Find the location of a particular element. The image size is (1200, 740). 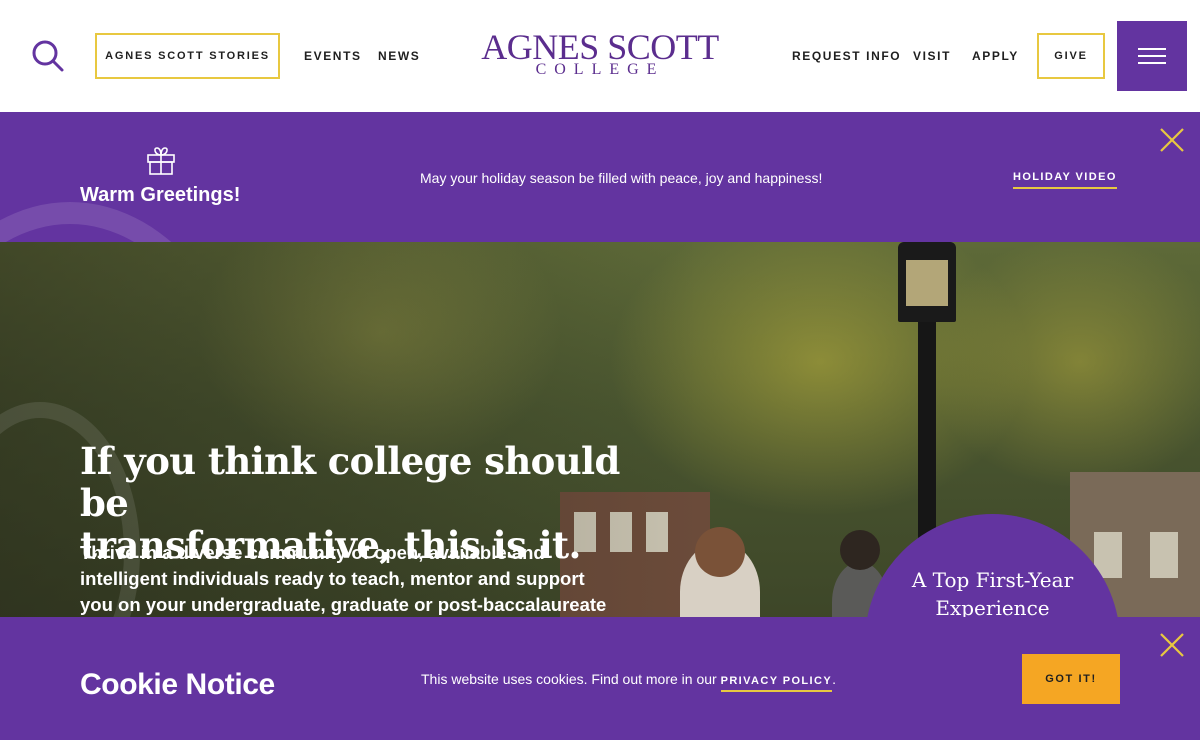

holiday-video-link: HOLIDAY VIDEO is located at coordinates (1065, 180).